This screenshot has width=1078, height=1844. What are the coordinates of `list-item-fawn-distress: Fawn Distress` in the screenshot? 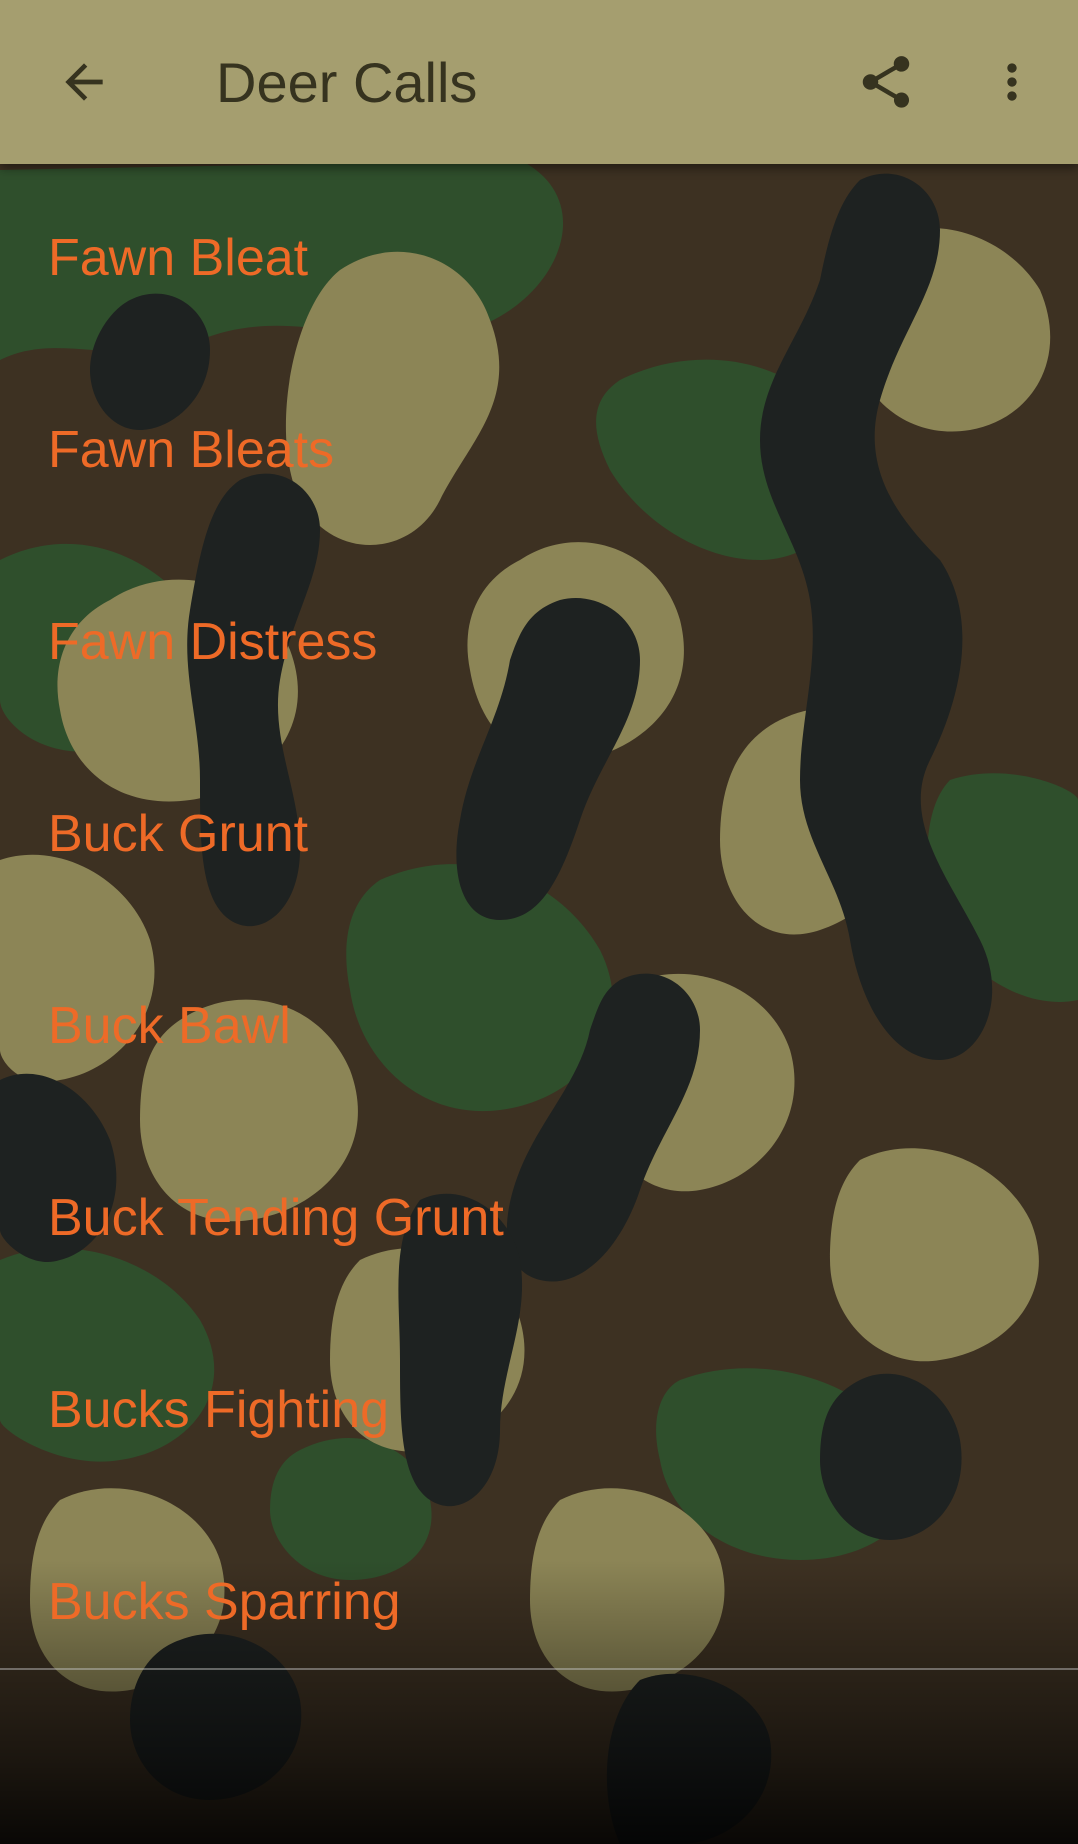 It's located at (539, 644).